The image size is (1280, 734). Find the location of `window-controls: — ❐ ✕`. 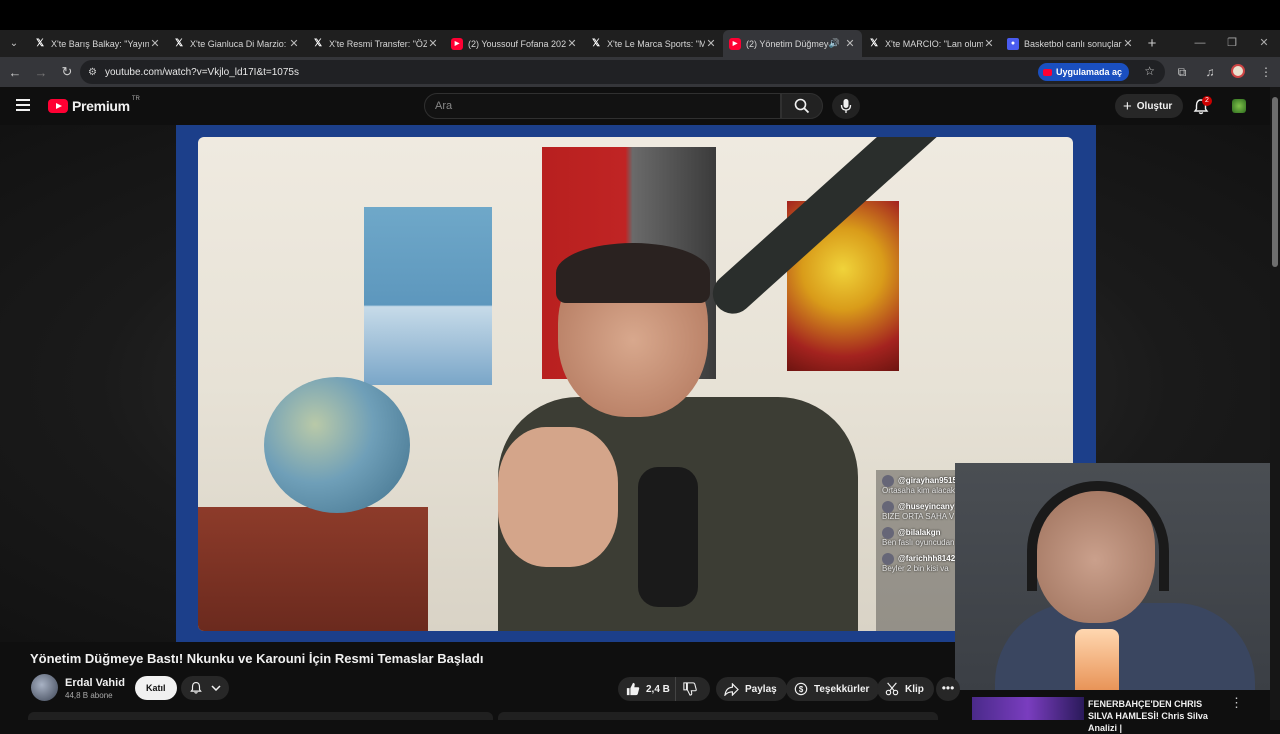

window-controls: — ❐ ✕ is located at coordinates (1232, 43).